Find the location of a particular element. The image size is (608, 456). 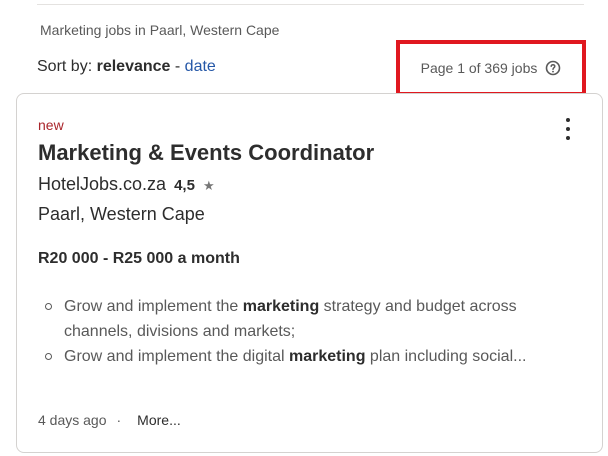

sort-date-link: date is located at coordinates (200, 66).